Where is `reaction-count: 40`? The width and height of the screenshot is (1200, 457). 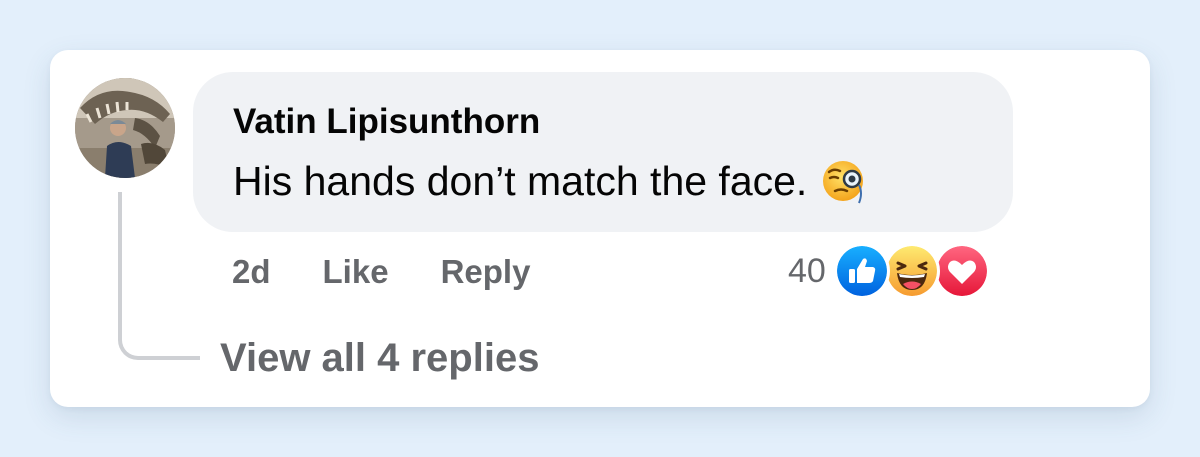
reaction-count: 40 is located at coordinates (807, 270).